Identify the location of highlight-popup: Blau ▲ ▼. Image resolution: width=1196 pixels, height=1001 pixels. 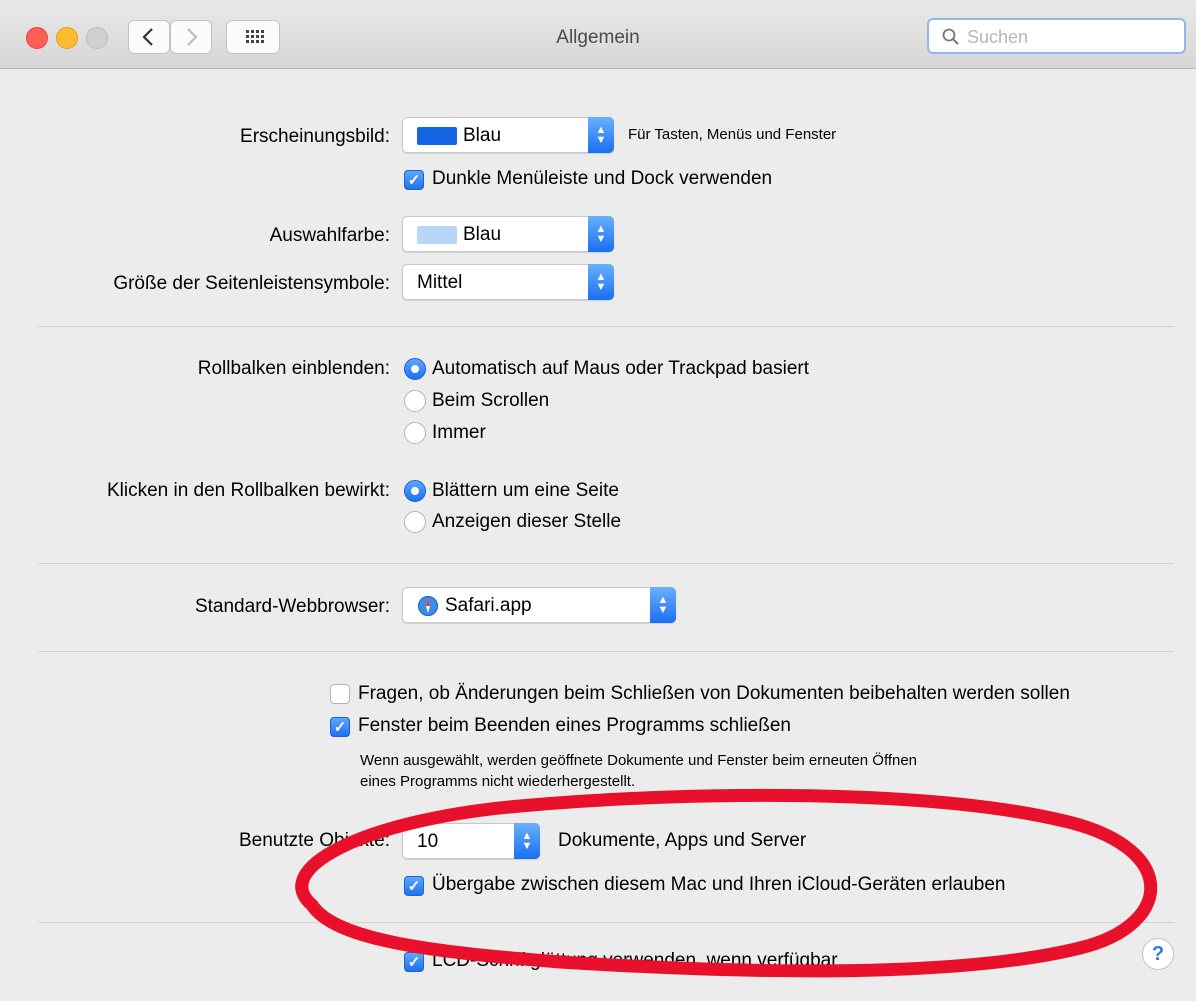
(508, 234).